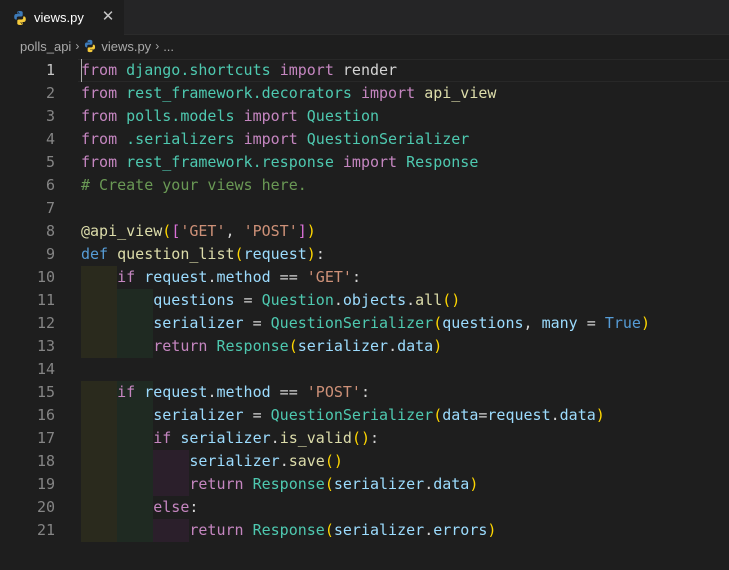 The image size is (729, 570). What do you see at coordinates (302, 231) in the screenshot?
I see `code-token: ]` at bounding box center [302, 231].